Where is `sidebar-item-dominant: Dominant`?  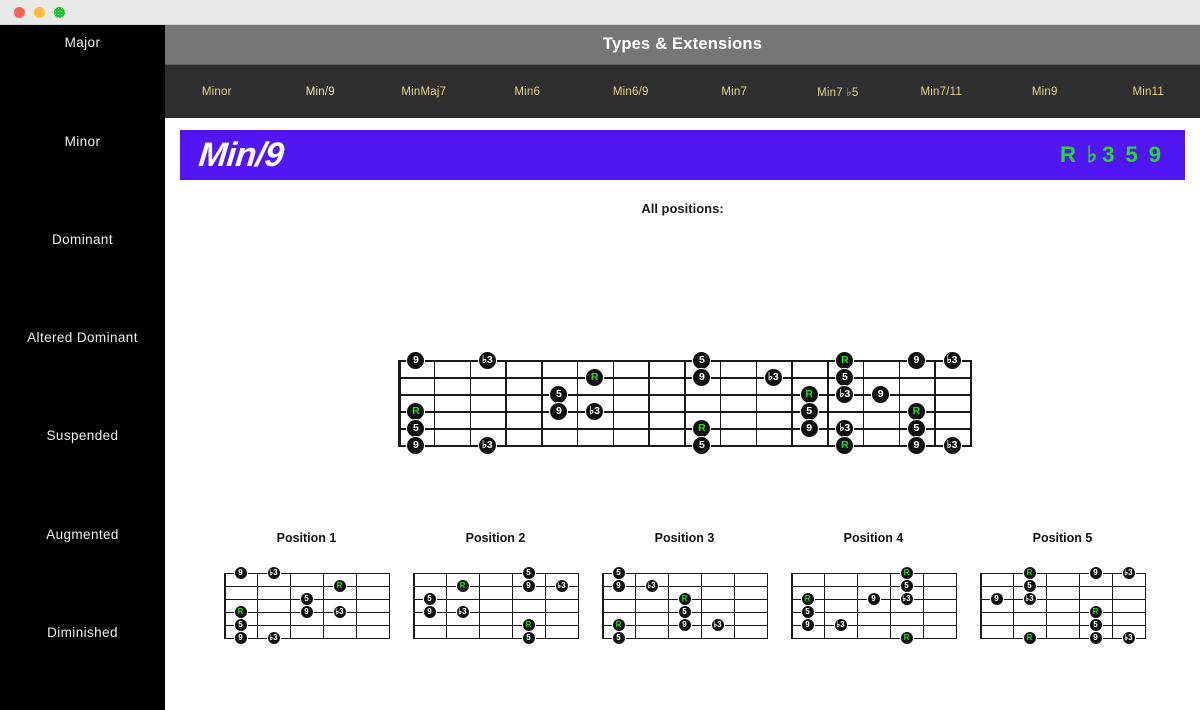 sidebar-item-dominant: Dominant is located at coordinates (82, 239).